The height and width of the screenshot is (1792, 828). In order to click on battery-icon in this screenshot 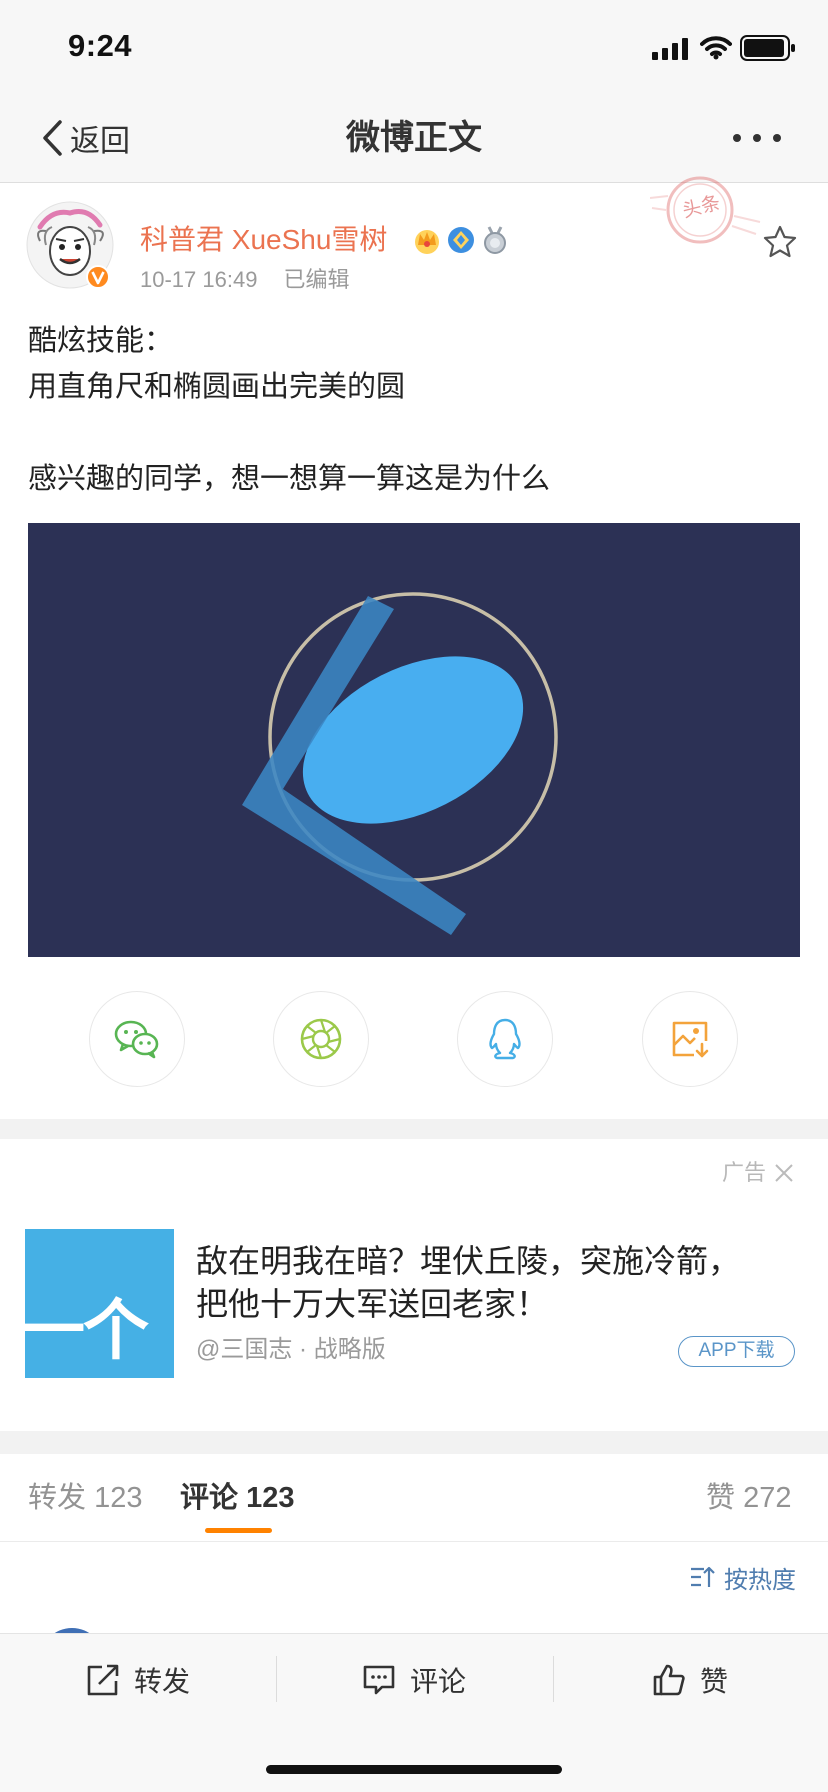, I will do `click(767, 48)`.